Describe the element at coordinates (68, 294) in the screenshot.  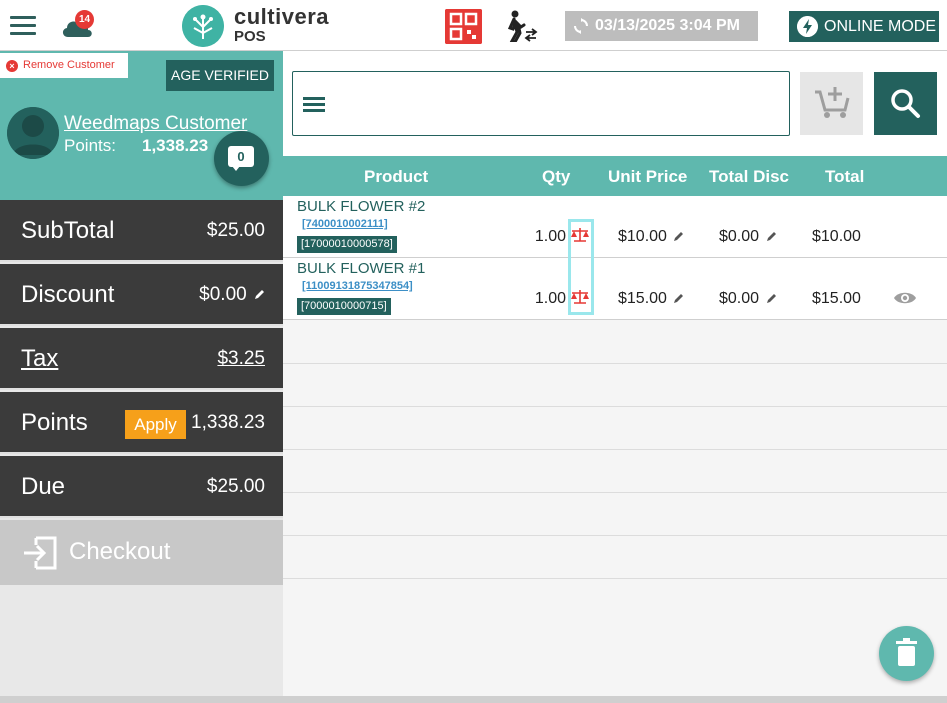
I see `discount-label: Discount` at that location.